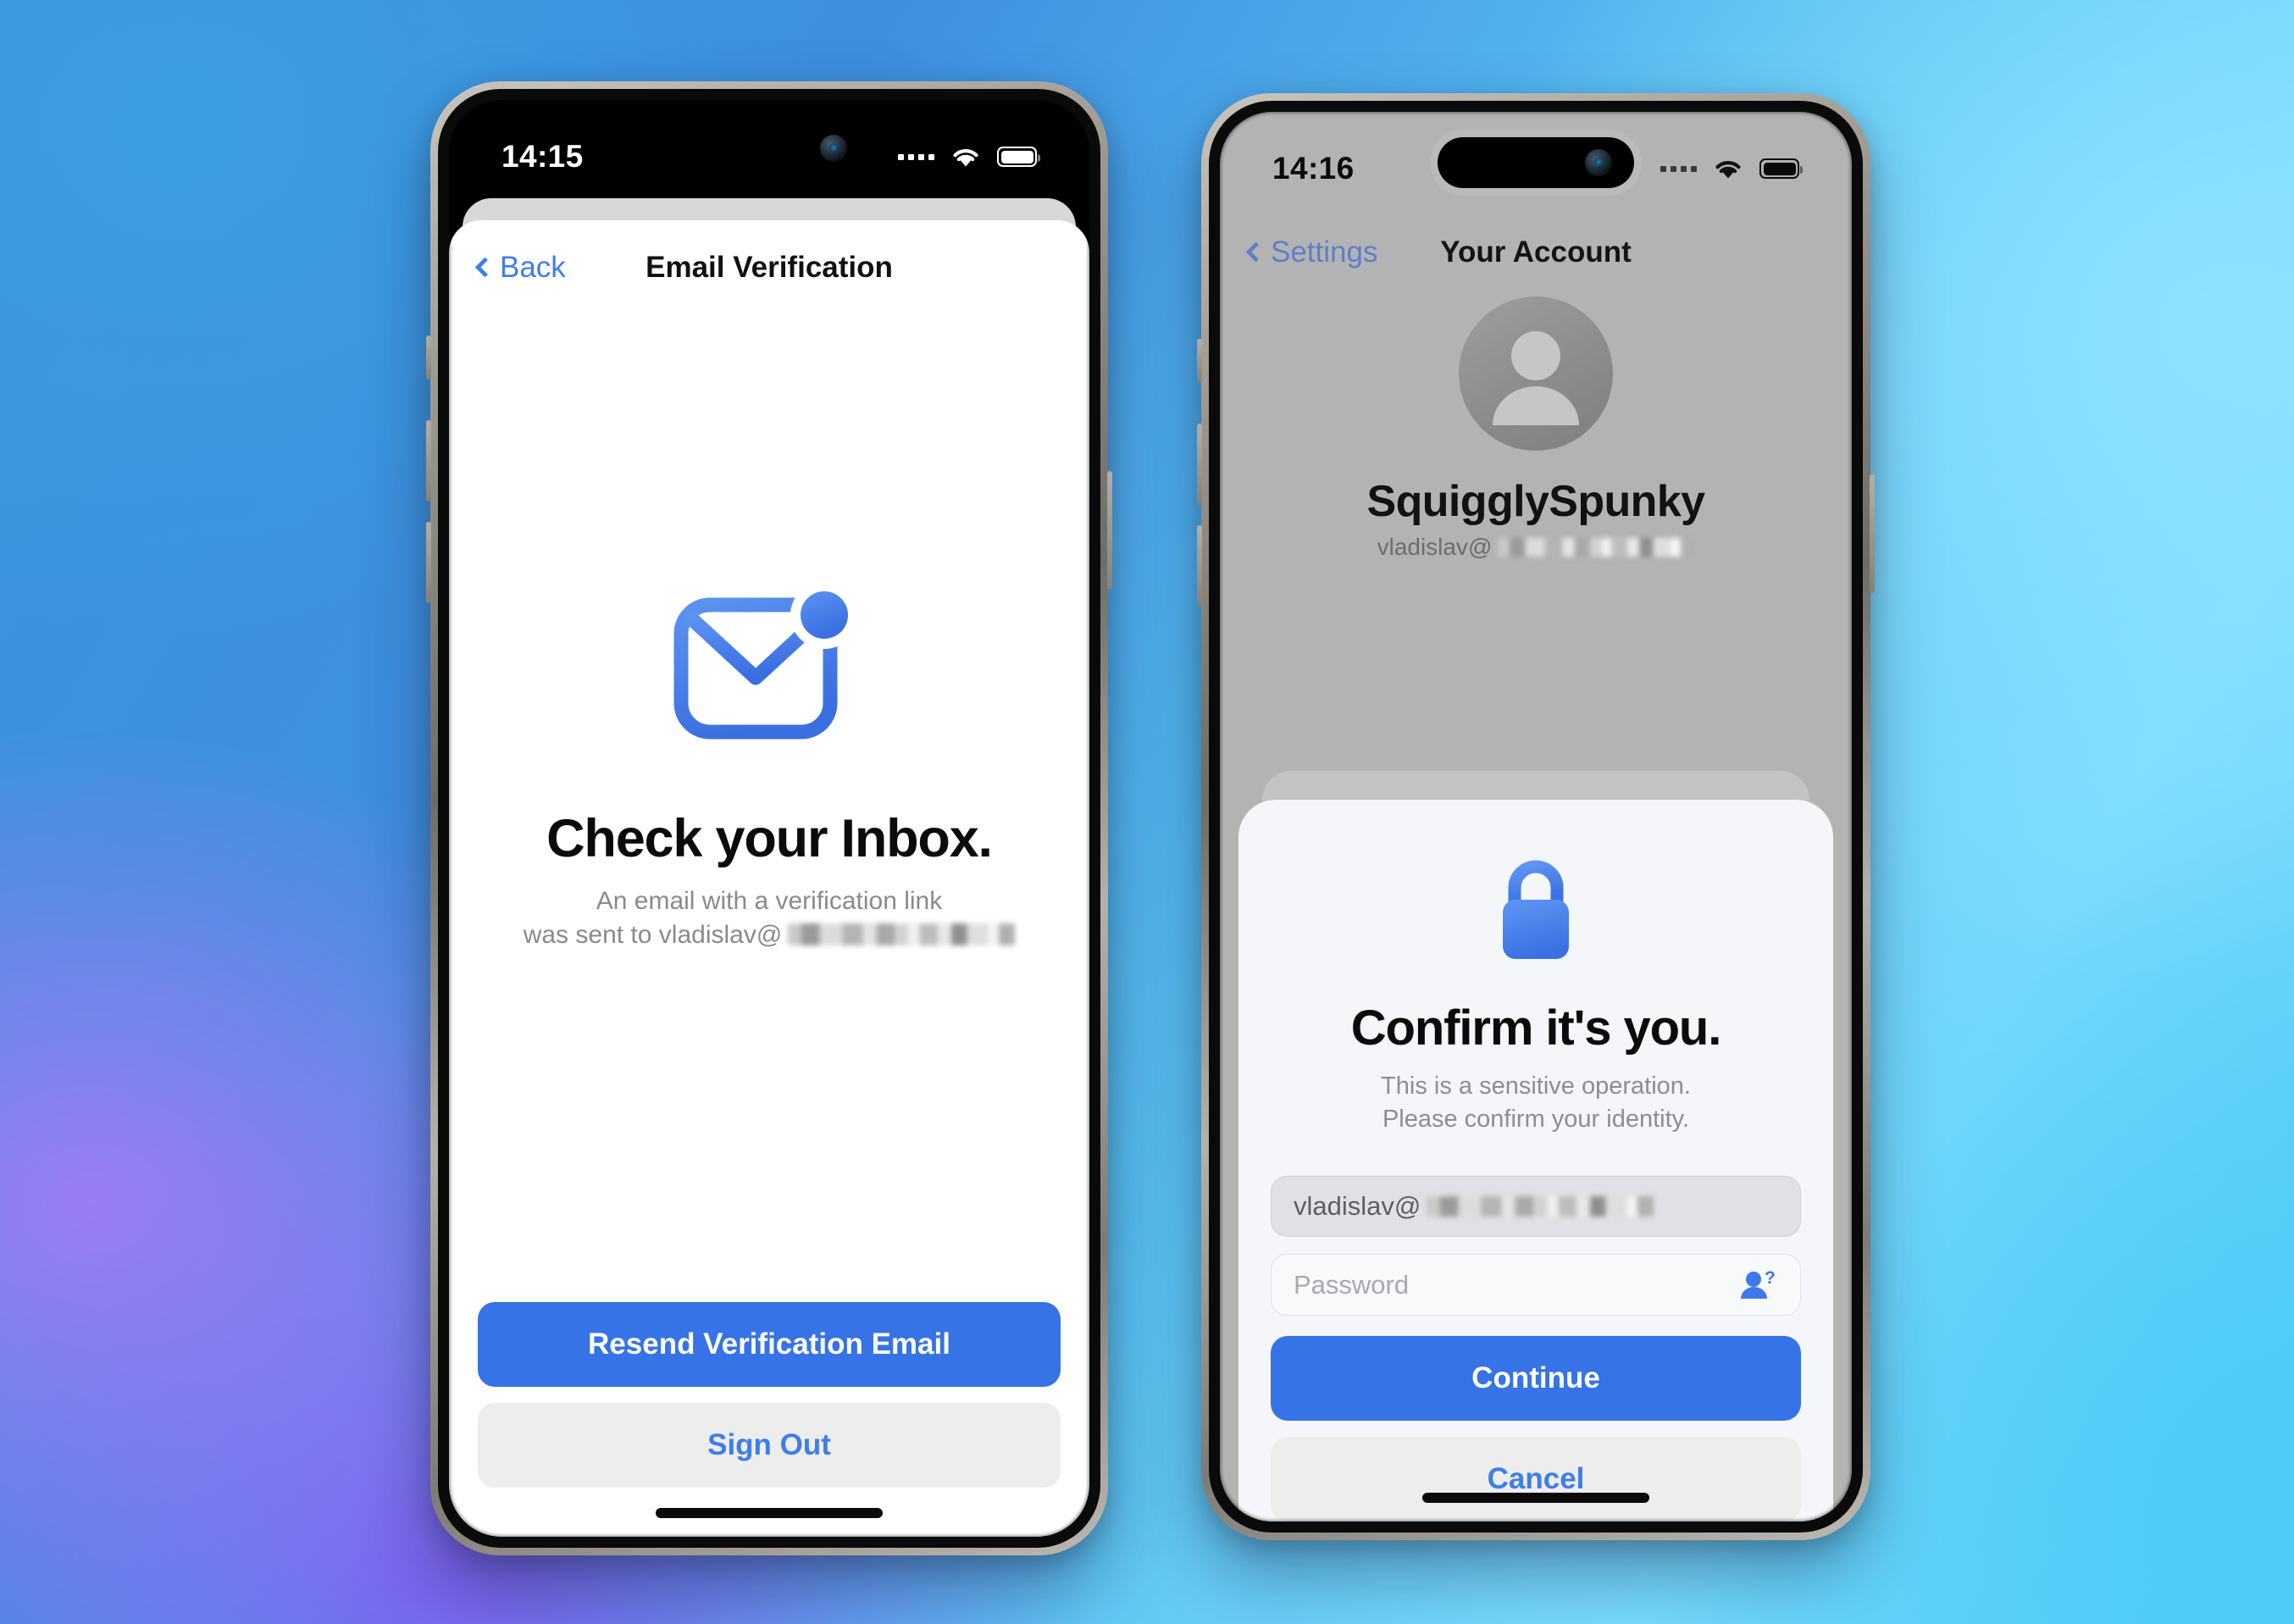 The image size is (2294, 1624). What do you see at coordinates (1352, 1285) in the screenshot?
I see `password-field-placeholder: Password` at bounding box center [1352, 1285].